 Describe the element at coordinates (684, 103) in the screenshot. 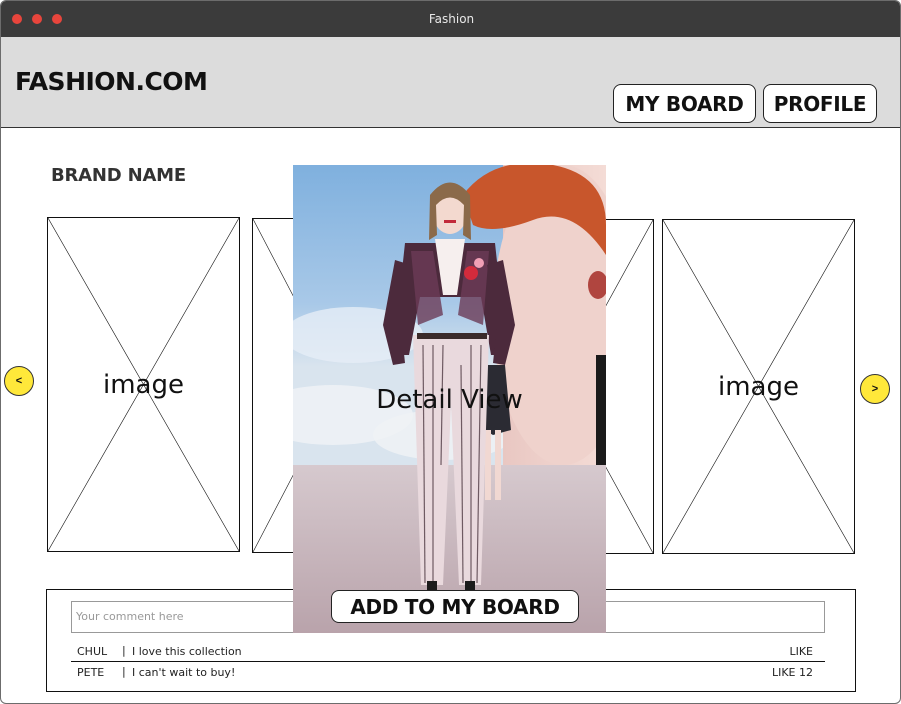

I see `my-board-button: MY BOARD` at that location.